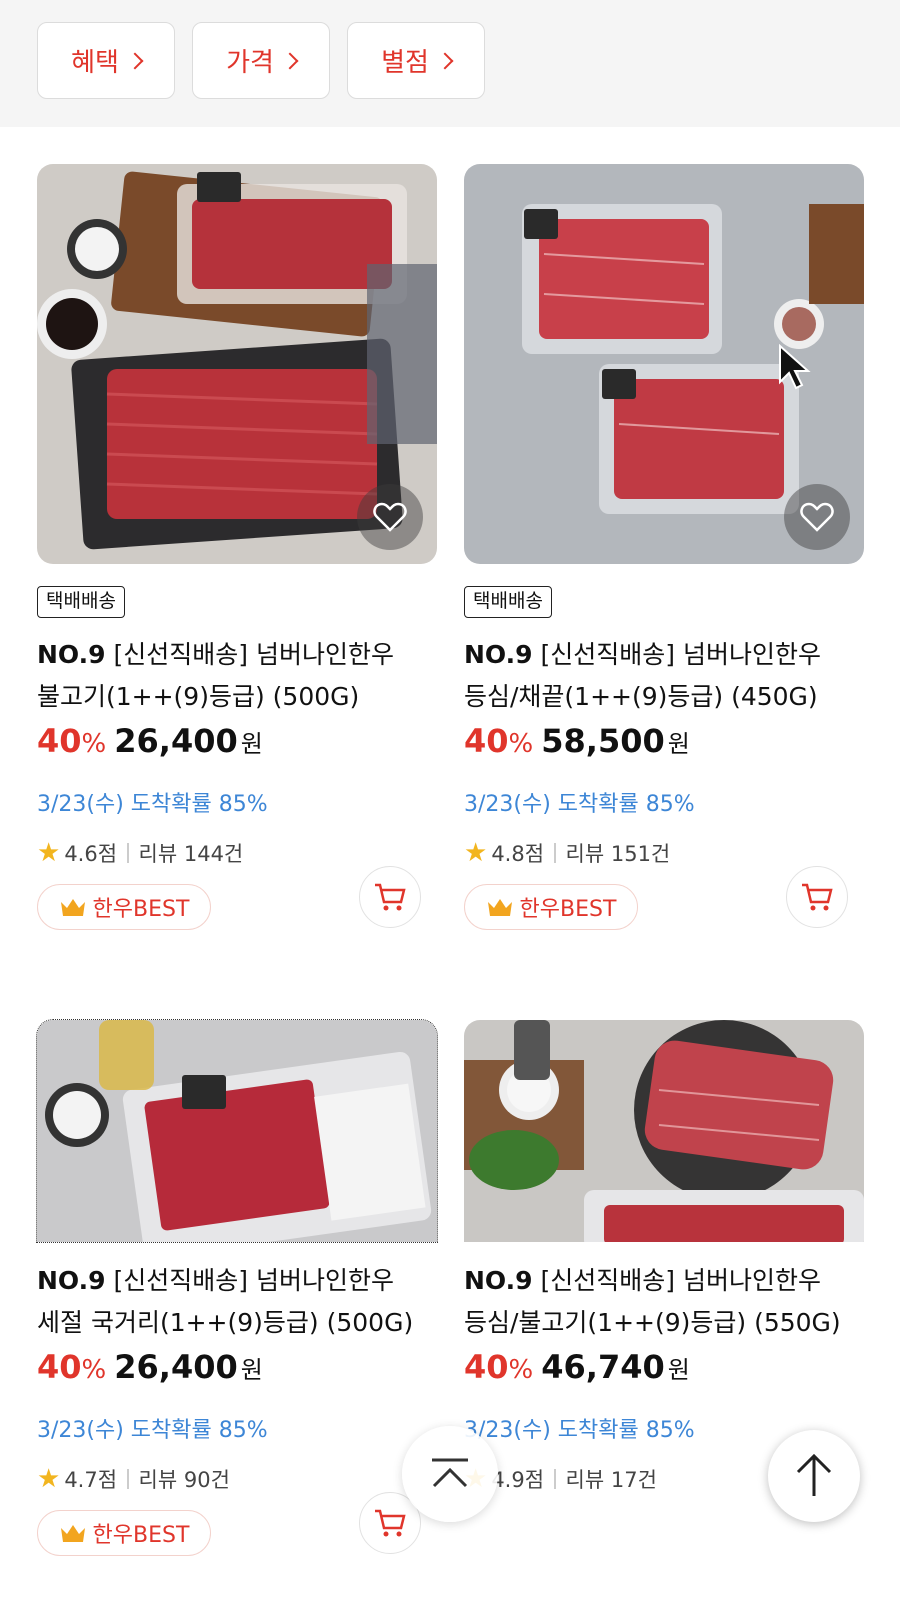 Image resolution: width=900 pixels, height=1605 pixels. What do you see at coordinates (603, 1367) in the screenshot?
I see `price: 46,740` at bounding box center [603, 1367].